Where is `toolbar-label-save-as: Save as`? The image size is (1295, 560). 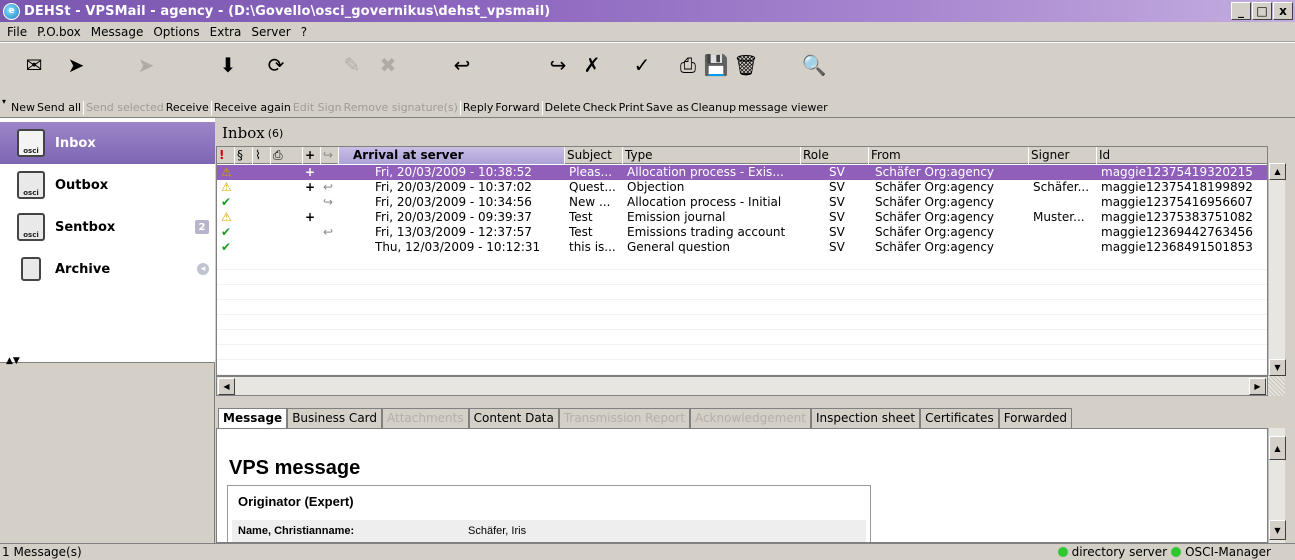 toolbar-label-save-as: Save as is located at coordinates (667, 108).